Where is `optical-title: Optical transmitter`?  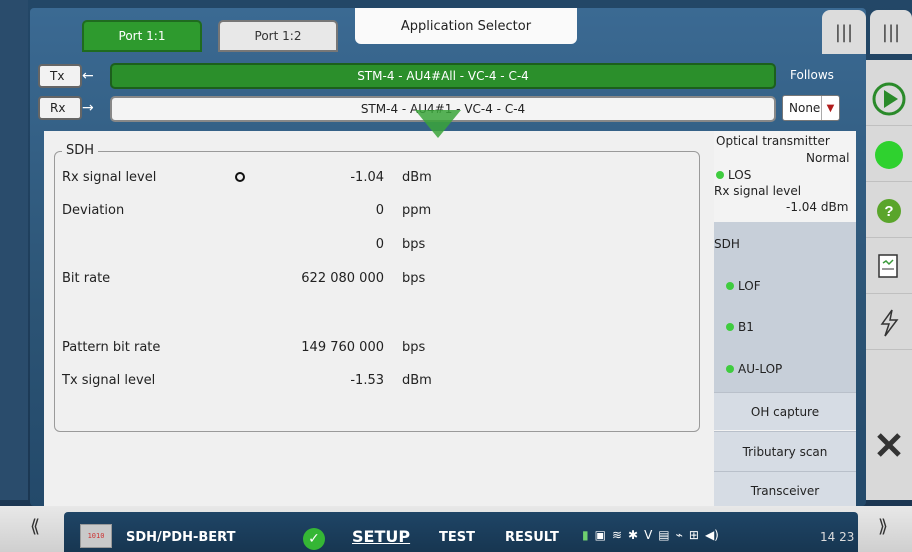 optical-title: Optical transmitter is located at coordinates (773, 141).